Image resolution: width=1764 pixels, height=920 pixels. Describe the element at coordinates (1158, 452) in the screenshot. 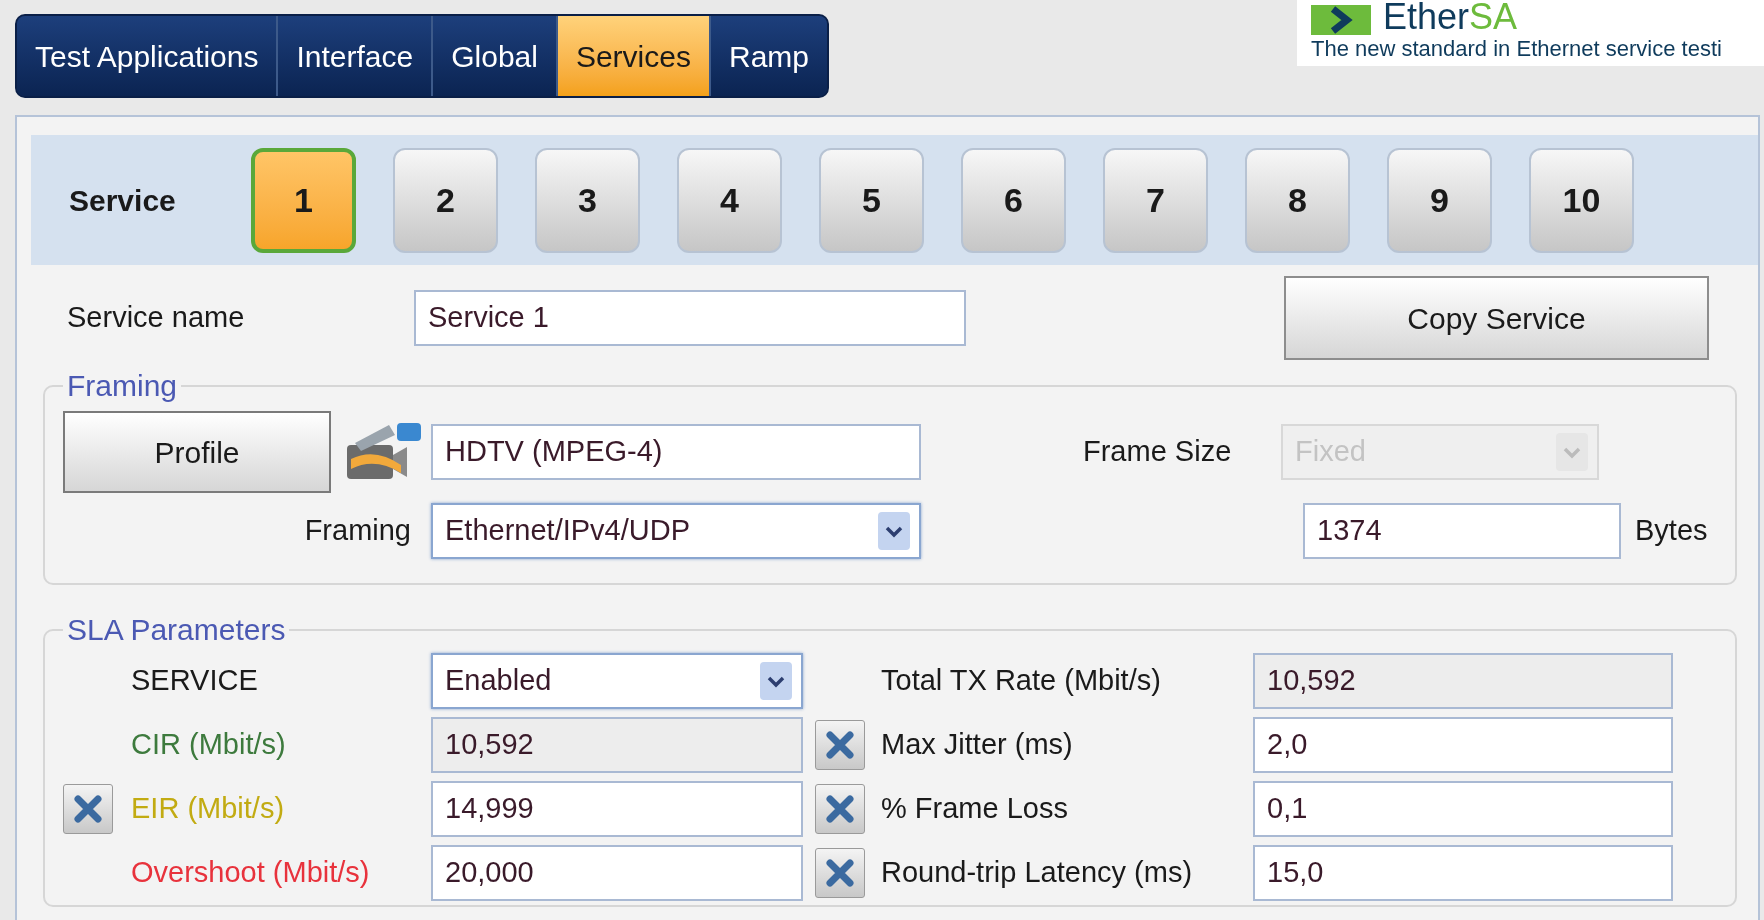

I see `field-label: Frame Size` at that location.